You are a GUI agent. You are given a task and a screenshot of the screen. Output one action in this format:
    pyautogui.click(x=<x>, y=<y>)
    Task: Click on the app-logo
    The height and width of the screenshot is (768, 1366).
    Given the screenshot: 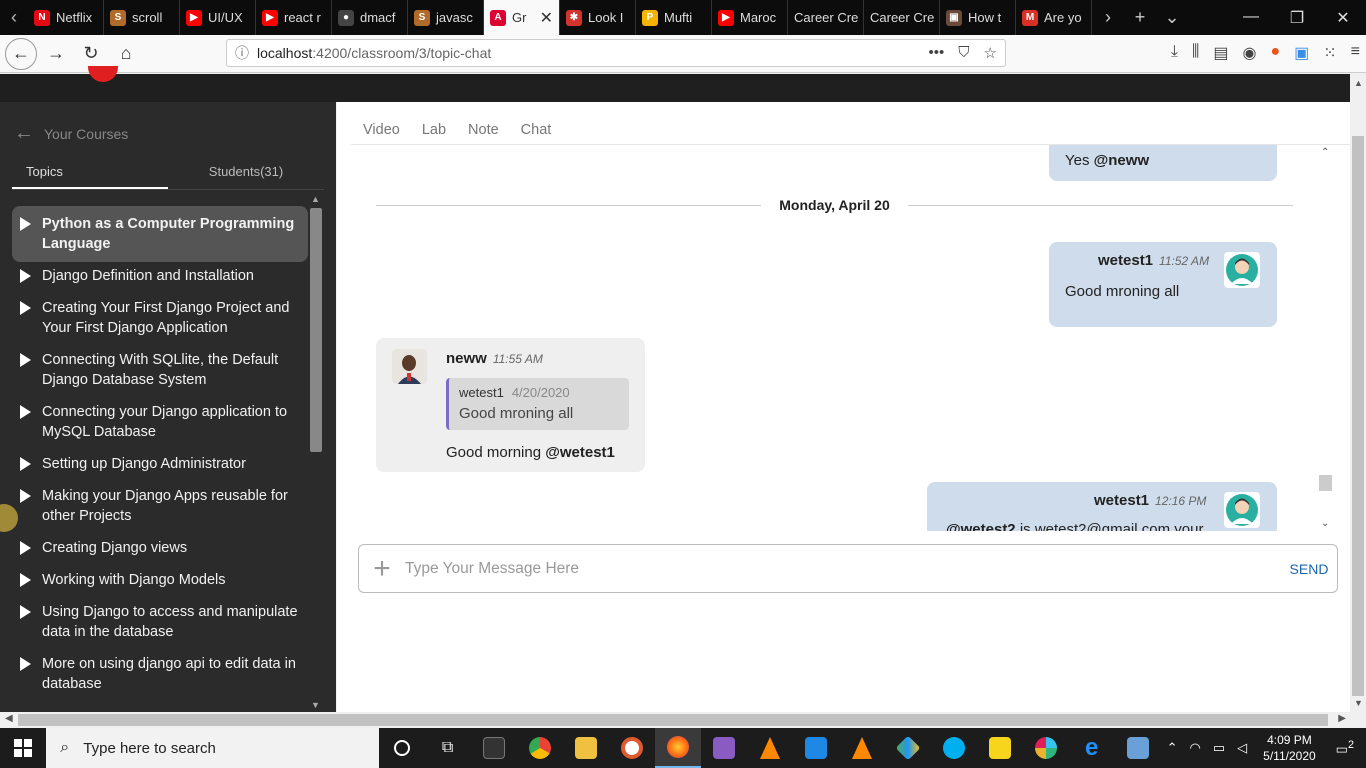 What is the action you would take?
    pyautogui.click(x=103, y=74)
    